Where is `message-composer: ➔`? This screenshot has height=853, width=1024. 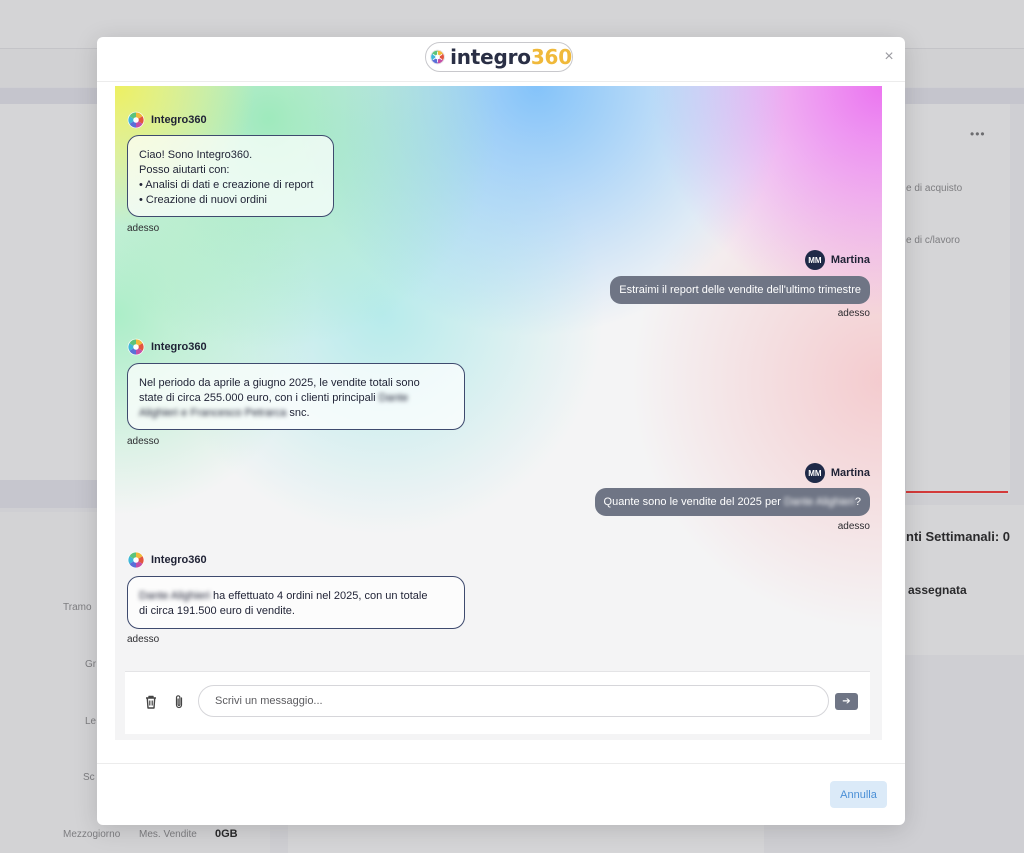 message-composer: ➔ is located at coordinates (497, 702).